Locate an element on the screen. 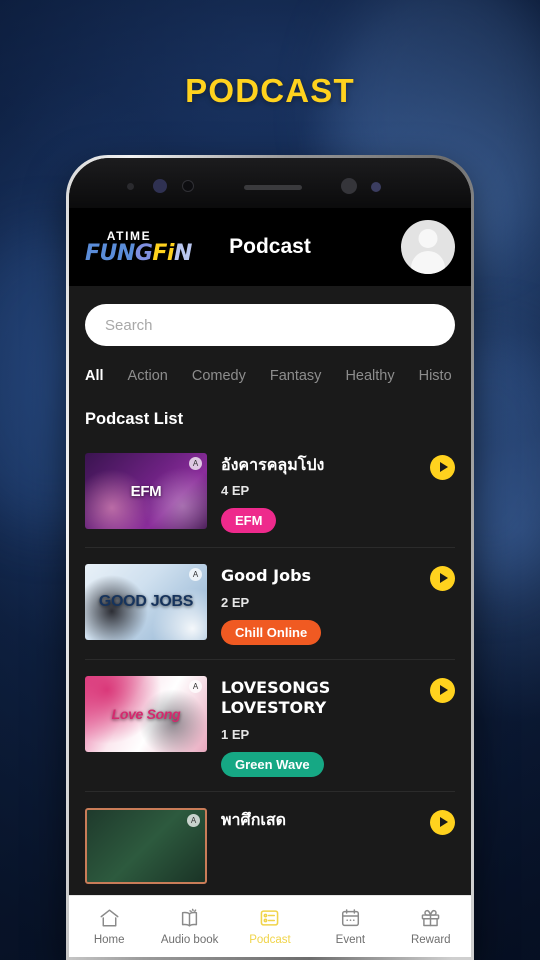  logo-part-fi: Fi is located at coordinates (163, 253).